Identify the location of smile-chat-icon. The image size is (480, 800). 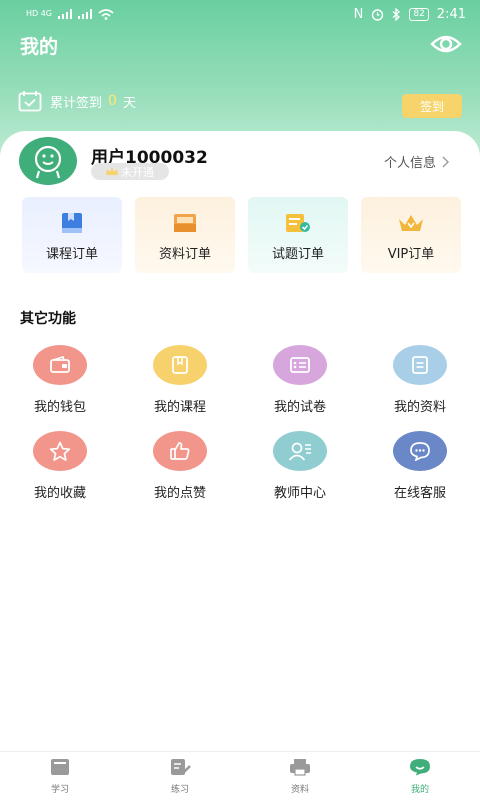
(420, 767).